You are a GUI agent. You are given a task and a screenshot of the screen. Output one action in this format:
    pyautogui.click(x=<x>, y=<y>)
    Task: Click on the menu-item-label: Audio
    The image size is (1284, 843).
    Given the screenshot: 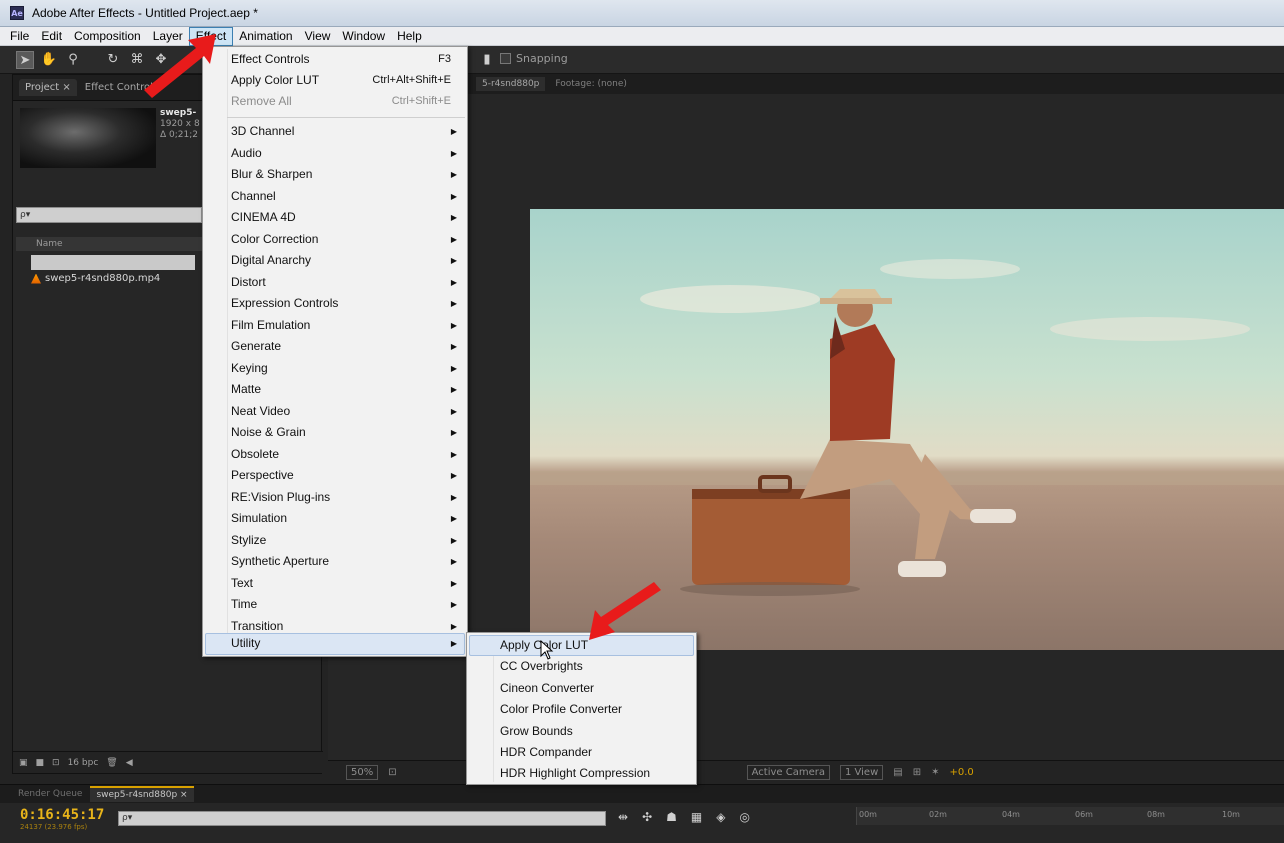 What is the action you would take?
    pyautogui.click(x=246, y=152)
    